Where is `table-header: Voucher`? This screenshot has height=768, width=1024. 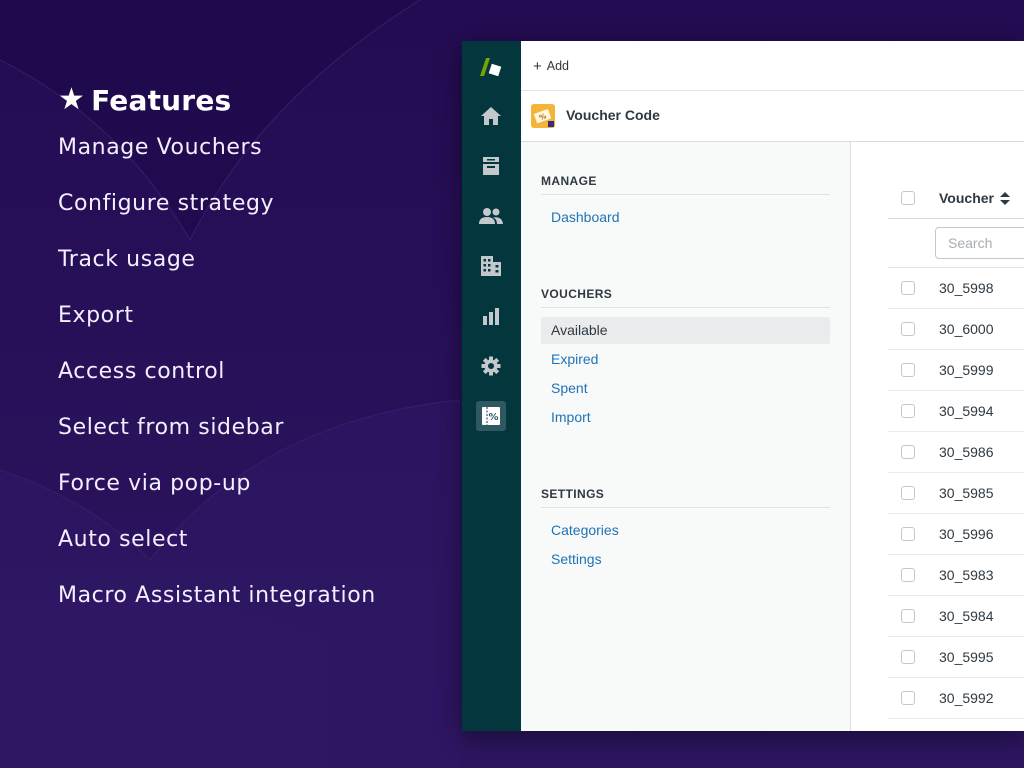
table-header: Voucher is located at coordinates (956, 198).